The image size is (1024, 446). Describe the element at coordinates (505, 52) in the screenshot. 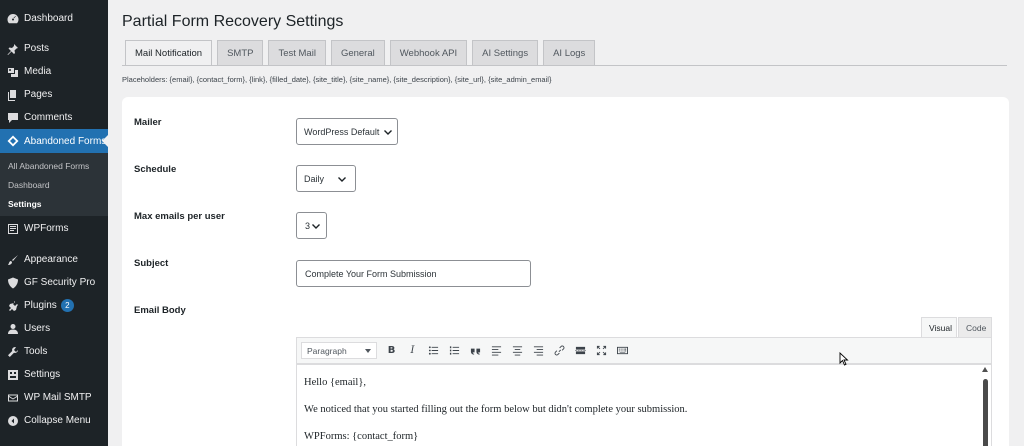

I see `tab-ai-settings: AI Settings` at that location.